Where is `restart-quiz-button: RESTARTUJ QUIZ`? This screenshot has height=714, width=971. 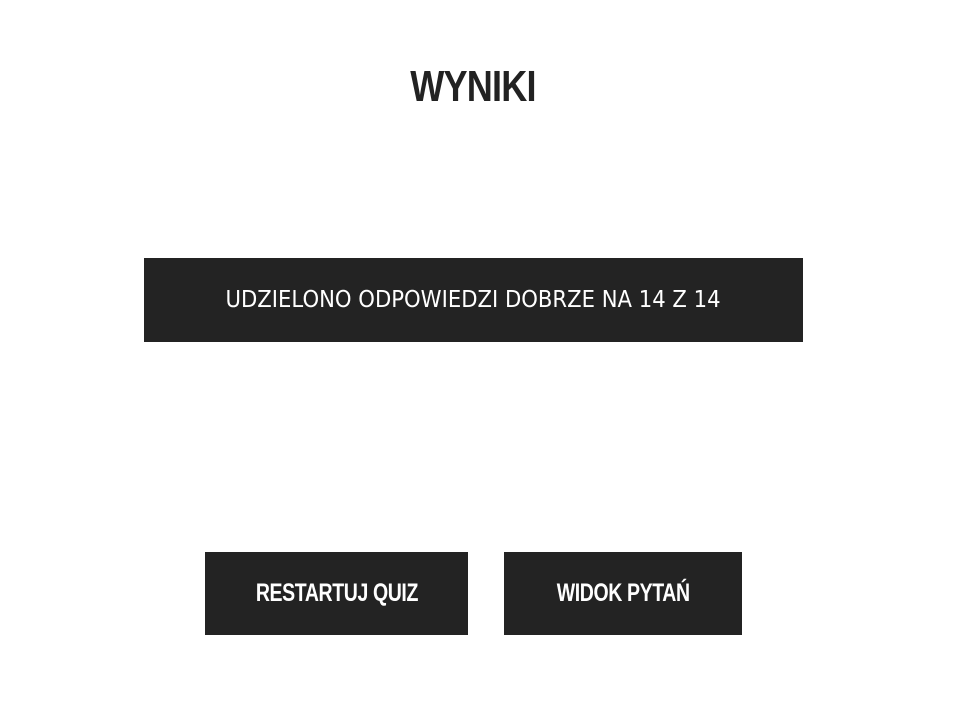 restart-quiz-button: RESTARTUJ QUIZ is located at coordinates (336, 593).